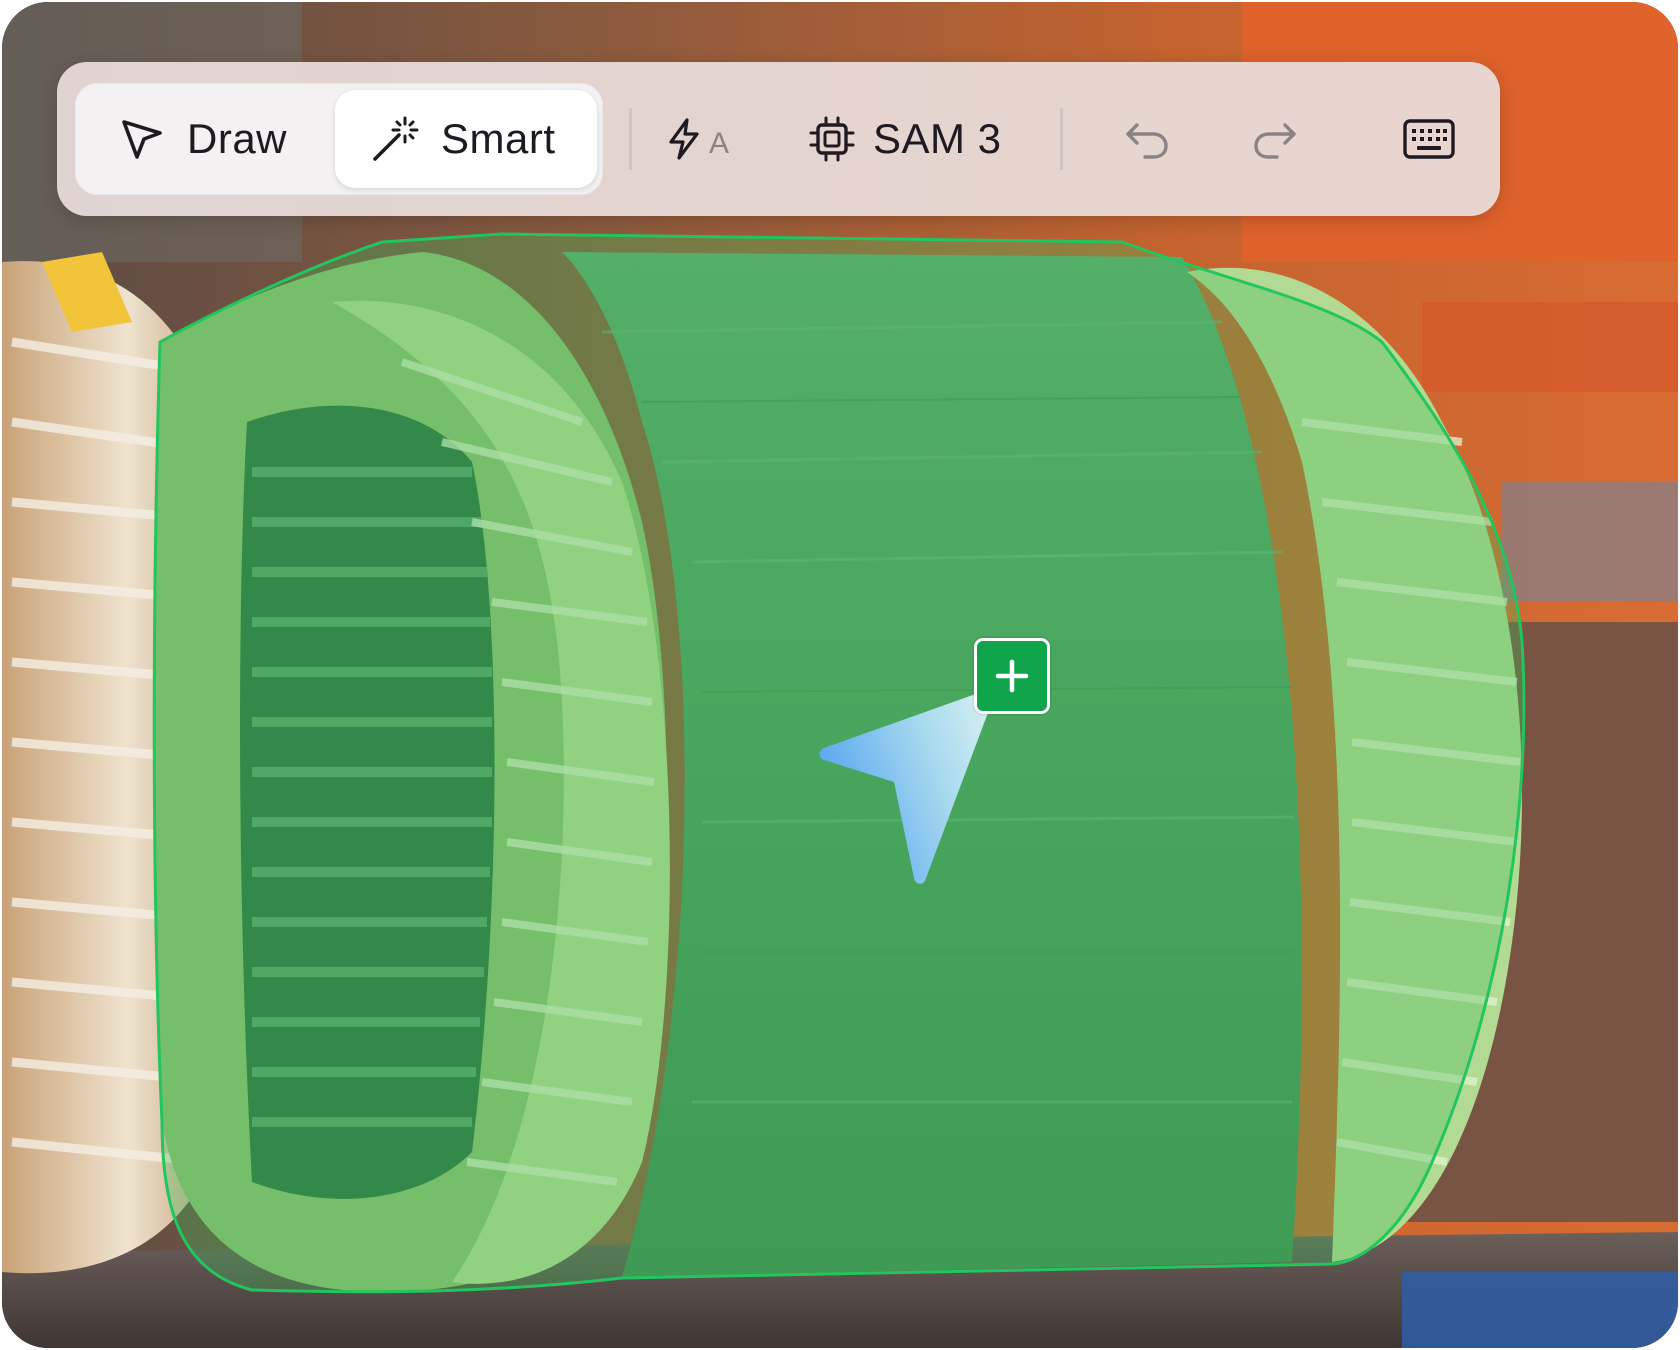  I want to click on redo-button, so click(1275, 139).